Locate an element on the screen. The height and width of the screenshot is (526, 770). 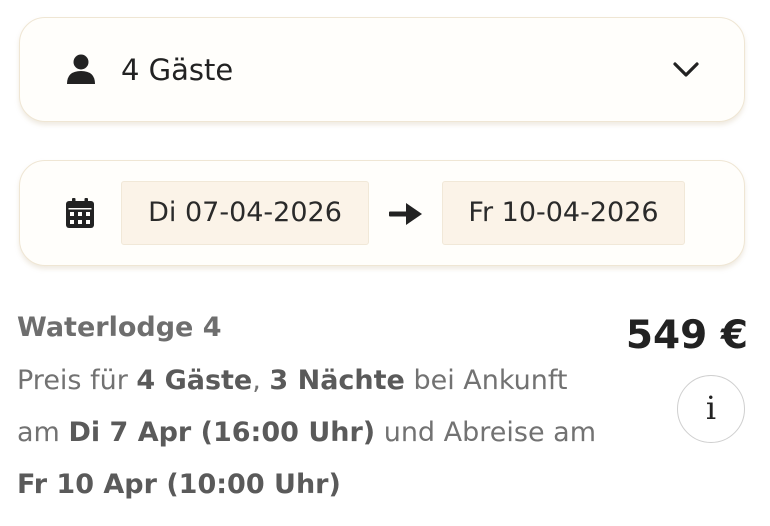
calendar-icon is located at coordinates (80, 213).